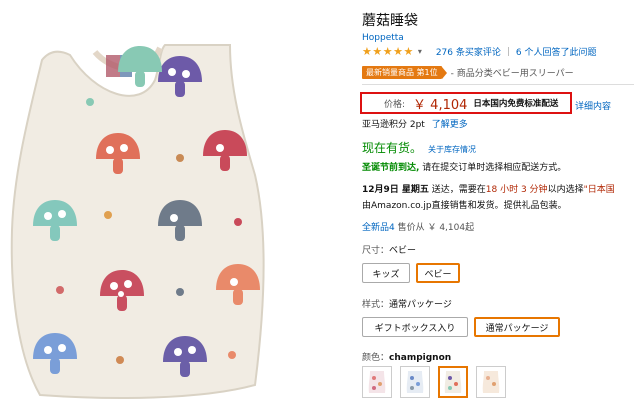  I want to click on delivery-date: 12月9日 星期五, so click(395, 190).